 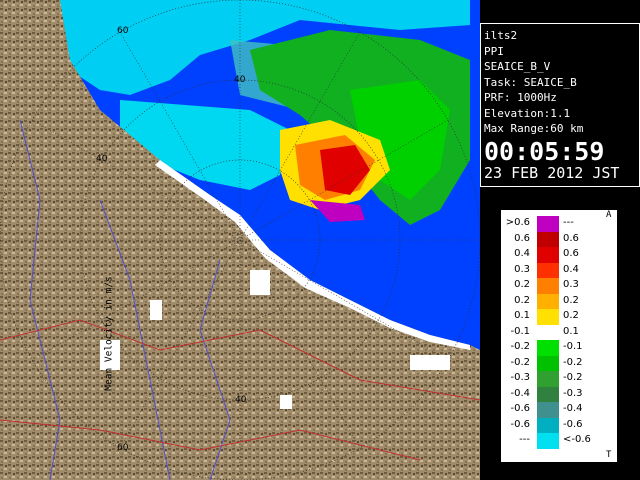 What do you see at coordinates (524, 439) in the screenshot?
I see `legend-row-lower-label: ---` at bounding box center [524, 439].